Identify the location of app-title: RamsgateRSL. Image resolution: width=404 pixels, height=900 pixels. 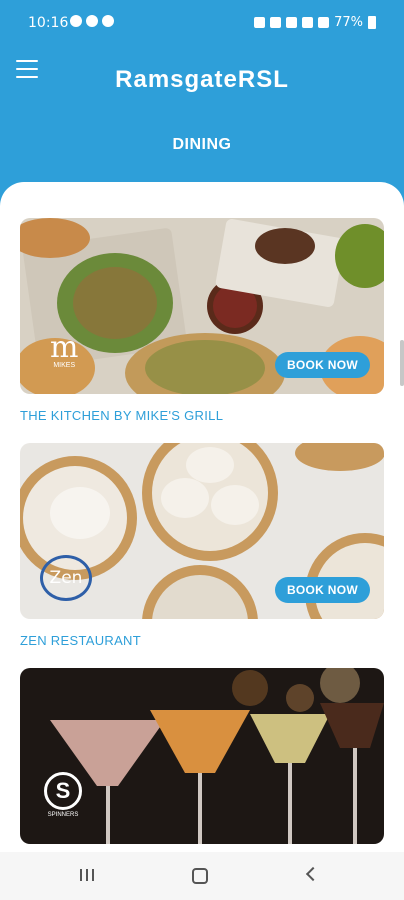
(202, 79).